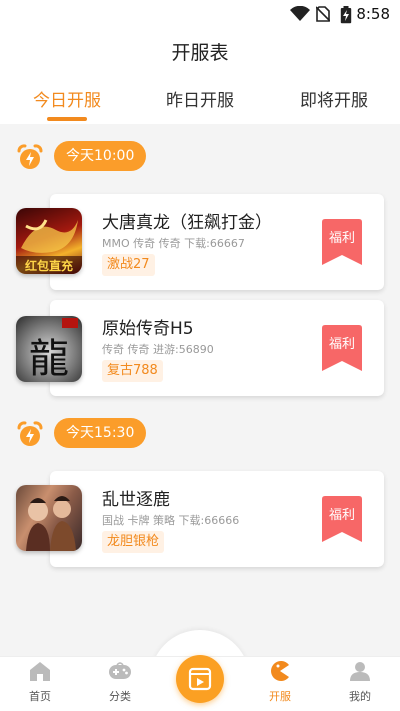 This screenshot has height=711, width=400. What do you see at coordinates (158, 349) in the screenshot?
I see `game-meta: 传奇 传奇 进游:56890` at bounding box center [158, 349].